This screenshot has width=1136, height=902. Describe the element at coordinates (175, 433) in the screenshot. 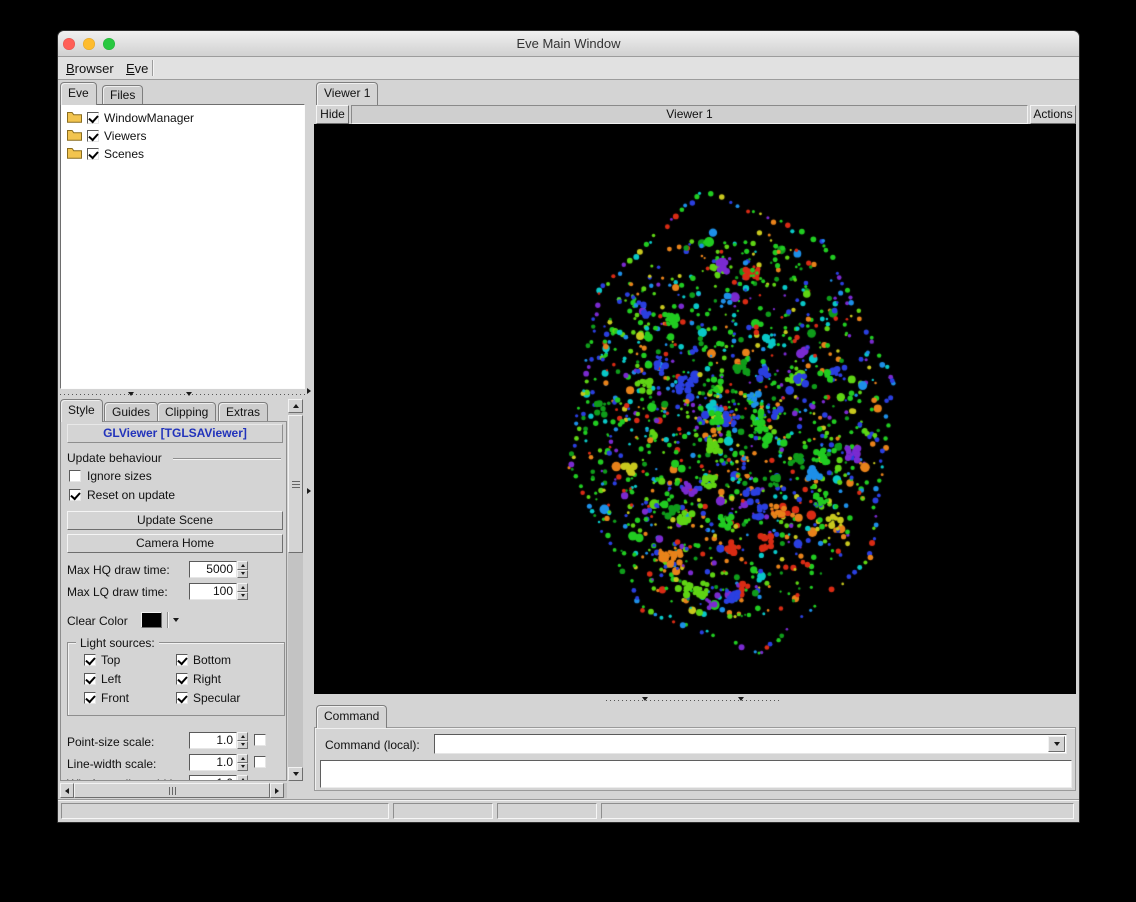

I see `glviewer-link: GLViewer [TGLSAViewer]` at that location.